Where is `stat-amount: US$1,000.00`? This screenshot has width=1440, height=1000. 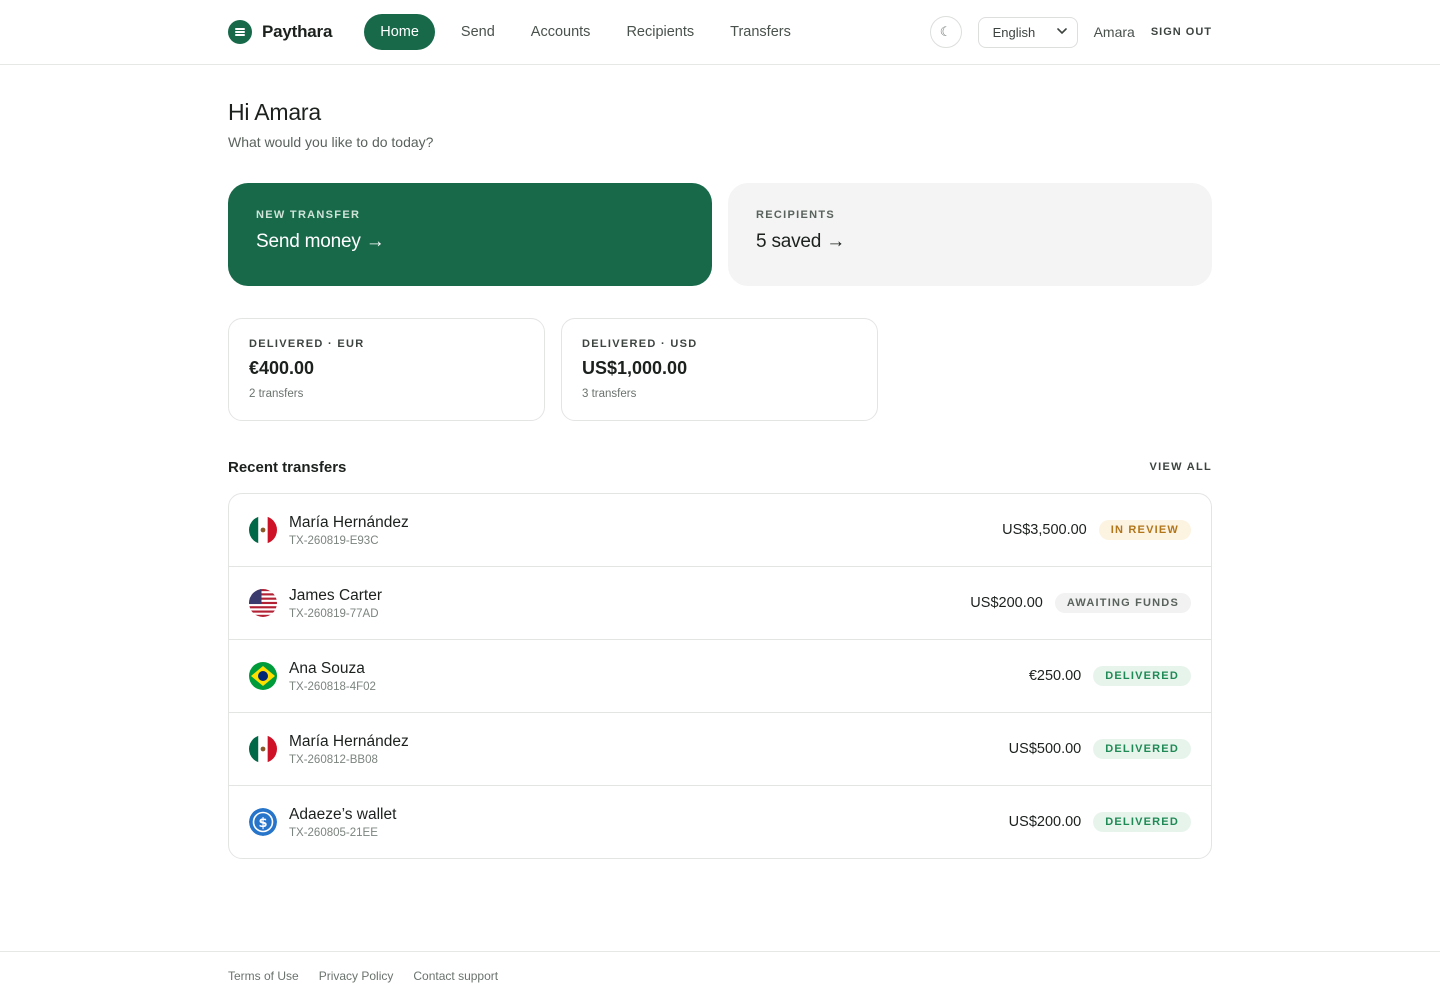 stat-amount: US$1,000.00 is located at coordinates (635, 368).